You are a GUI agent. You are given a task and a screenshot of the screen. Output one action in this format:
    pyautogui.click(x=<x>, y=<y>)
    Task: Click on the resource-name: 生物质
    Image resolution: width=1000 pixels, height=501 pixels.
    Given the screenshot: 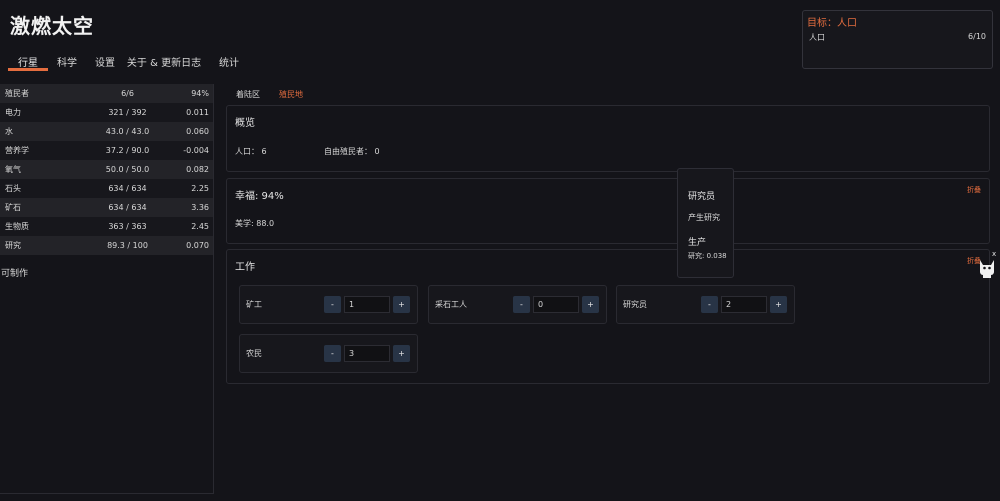 What is the action you would take?
    pyautogui.click(x=17, y=226)
    